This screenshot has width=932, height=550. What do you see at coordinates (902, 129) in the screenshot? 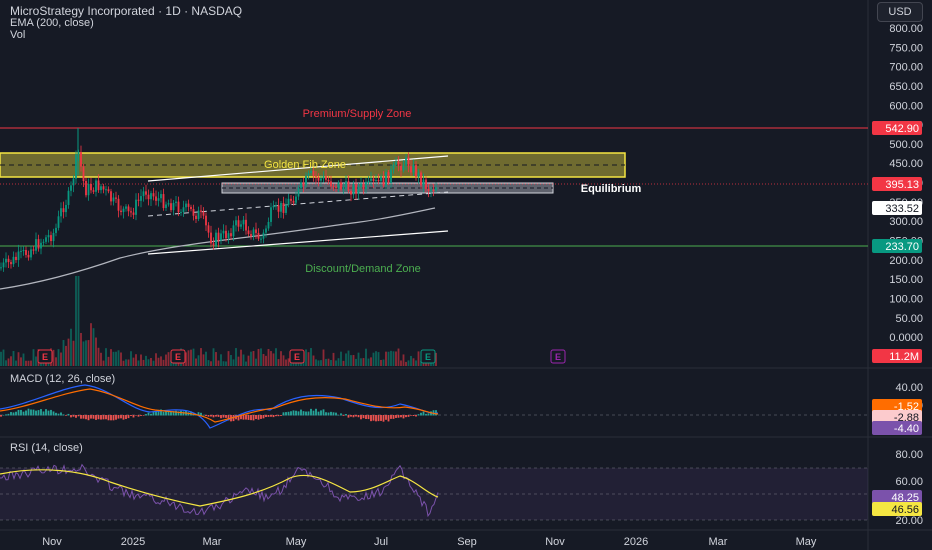
I see `premium-price-badge-text: 542.90` at bounding box center [902, 129].